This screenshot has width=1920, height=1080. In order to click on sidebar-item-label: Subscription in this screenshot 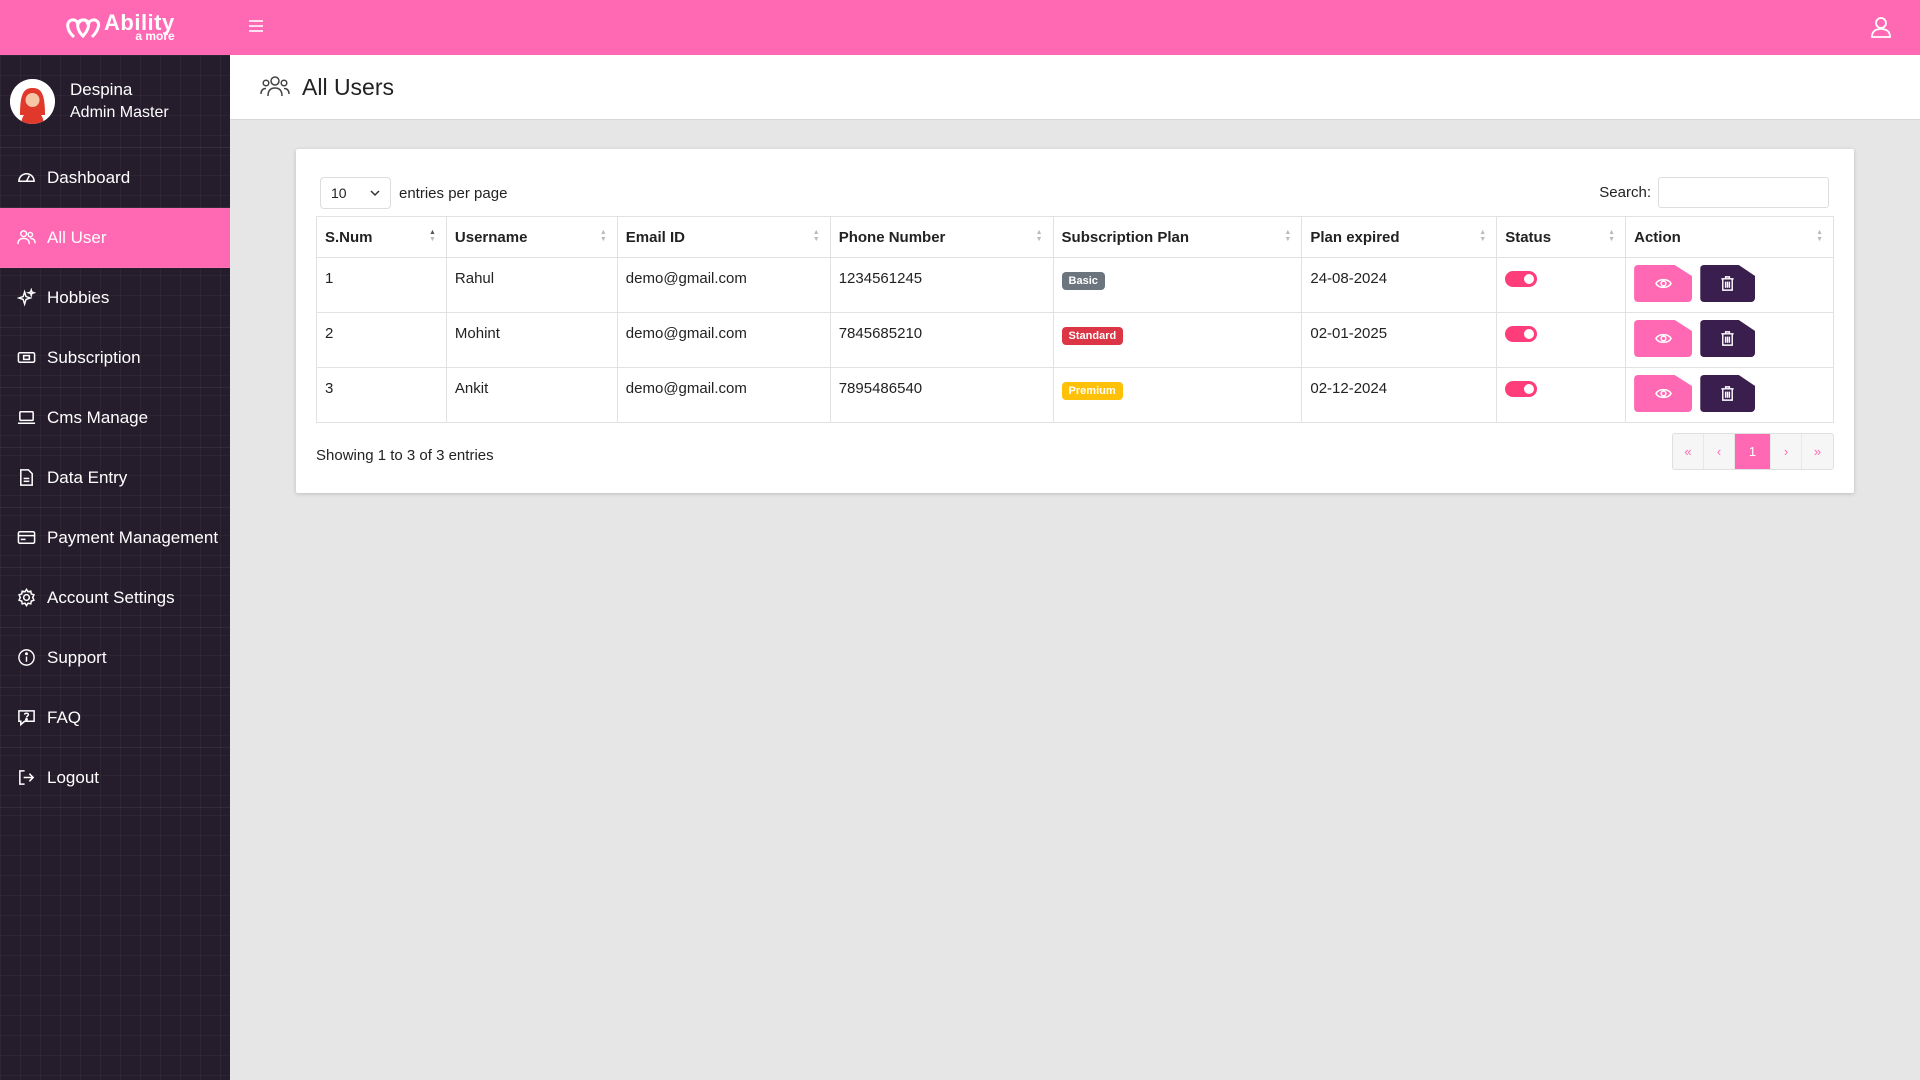, I will do `click(94, 357)`.